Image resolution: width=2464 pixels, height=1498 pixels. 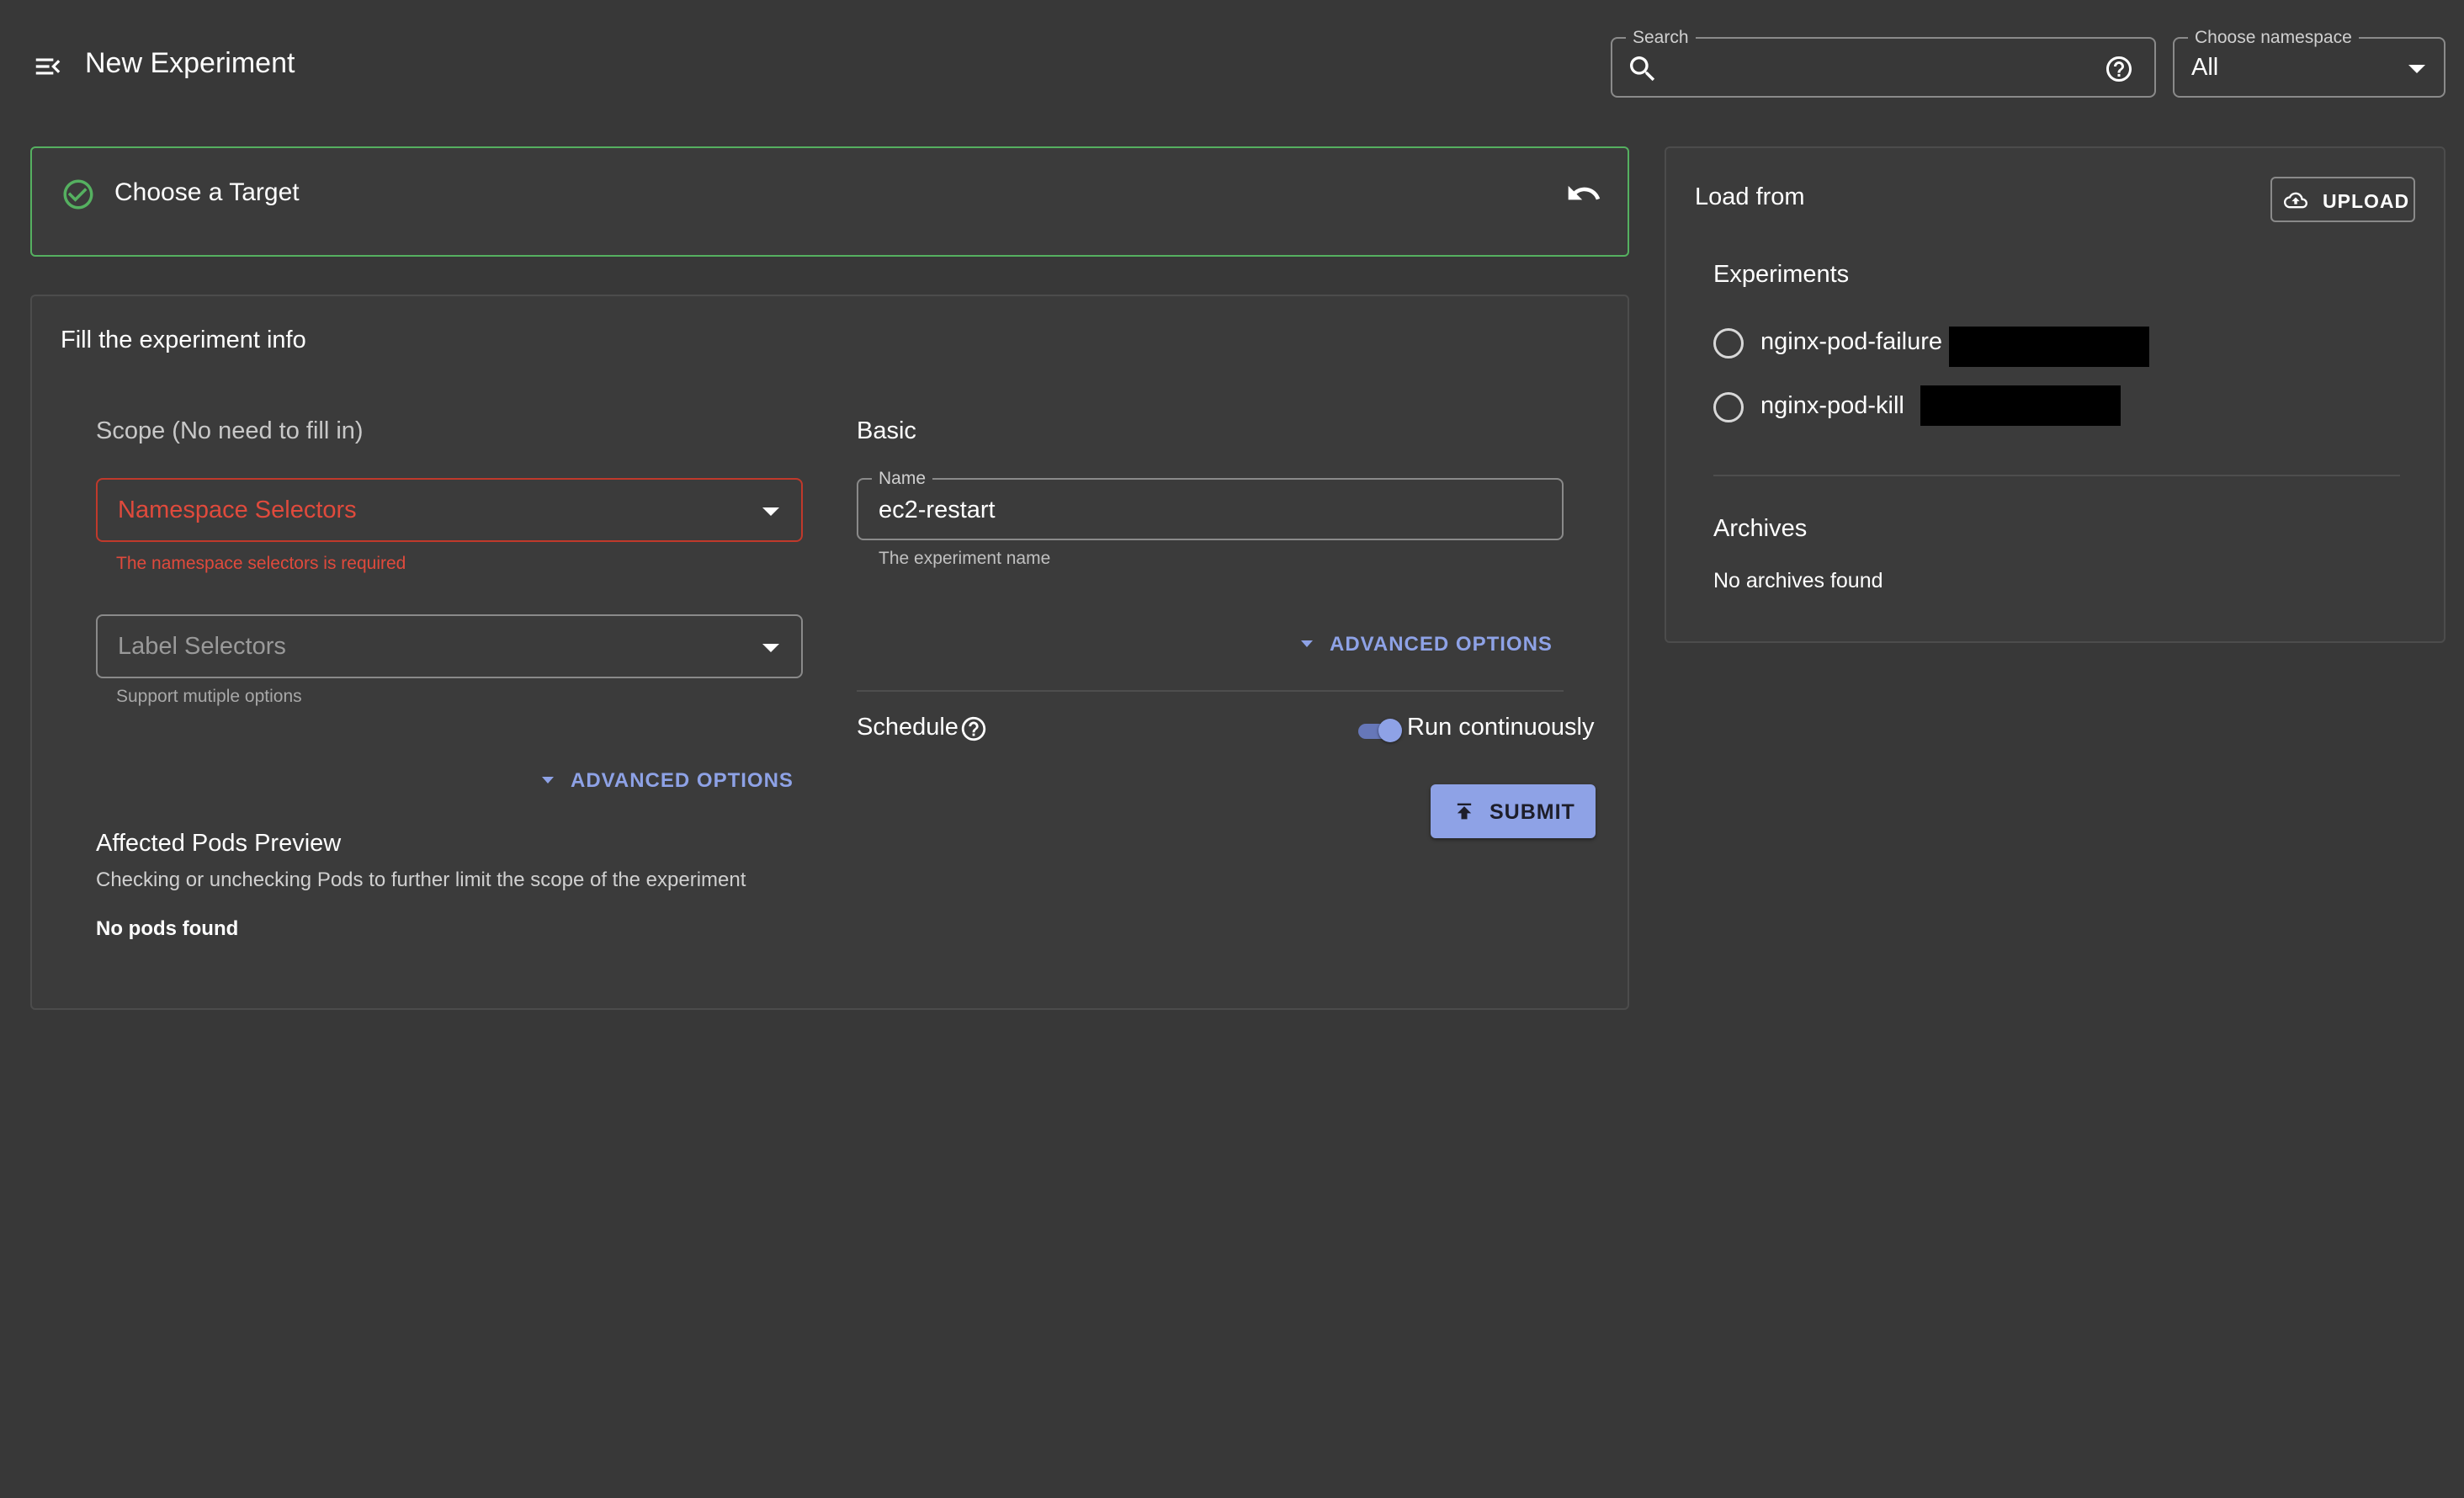 What do you see at coordinates (237, 510) in the screenshot?
I see `namespace-selectors-placeholder: Namespace Selectors` at bounding box center [237, 510].